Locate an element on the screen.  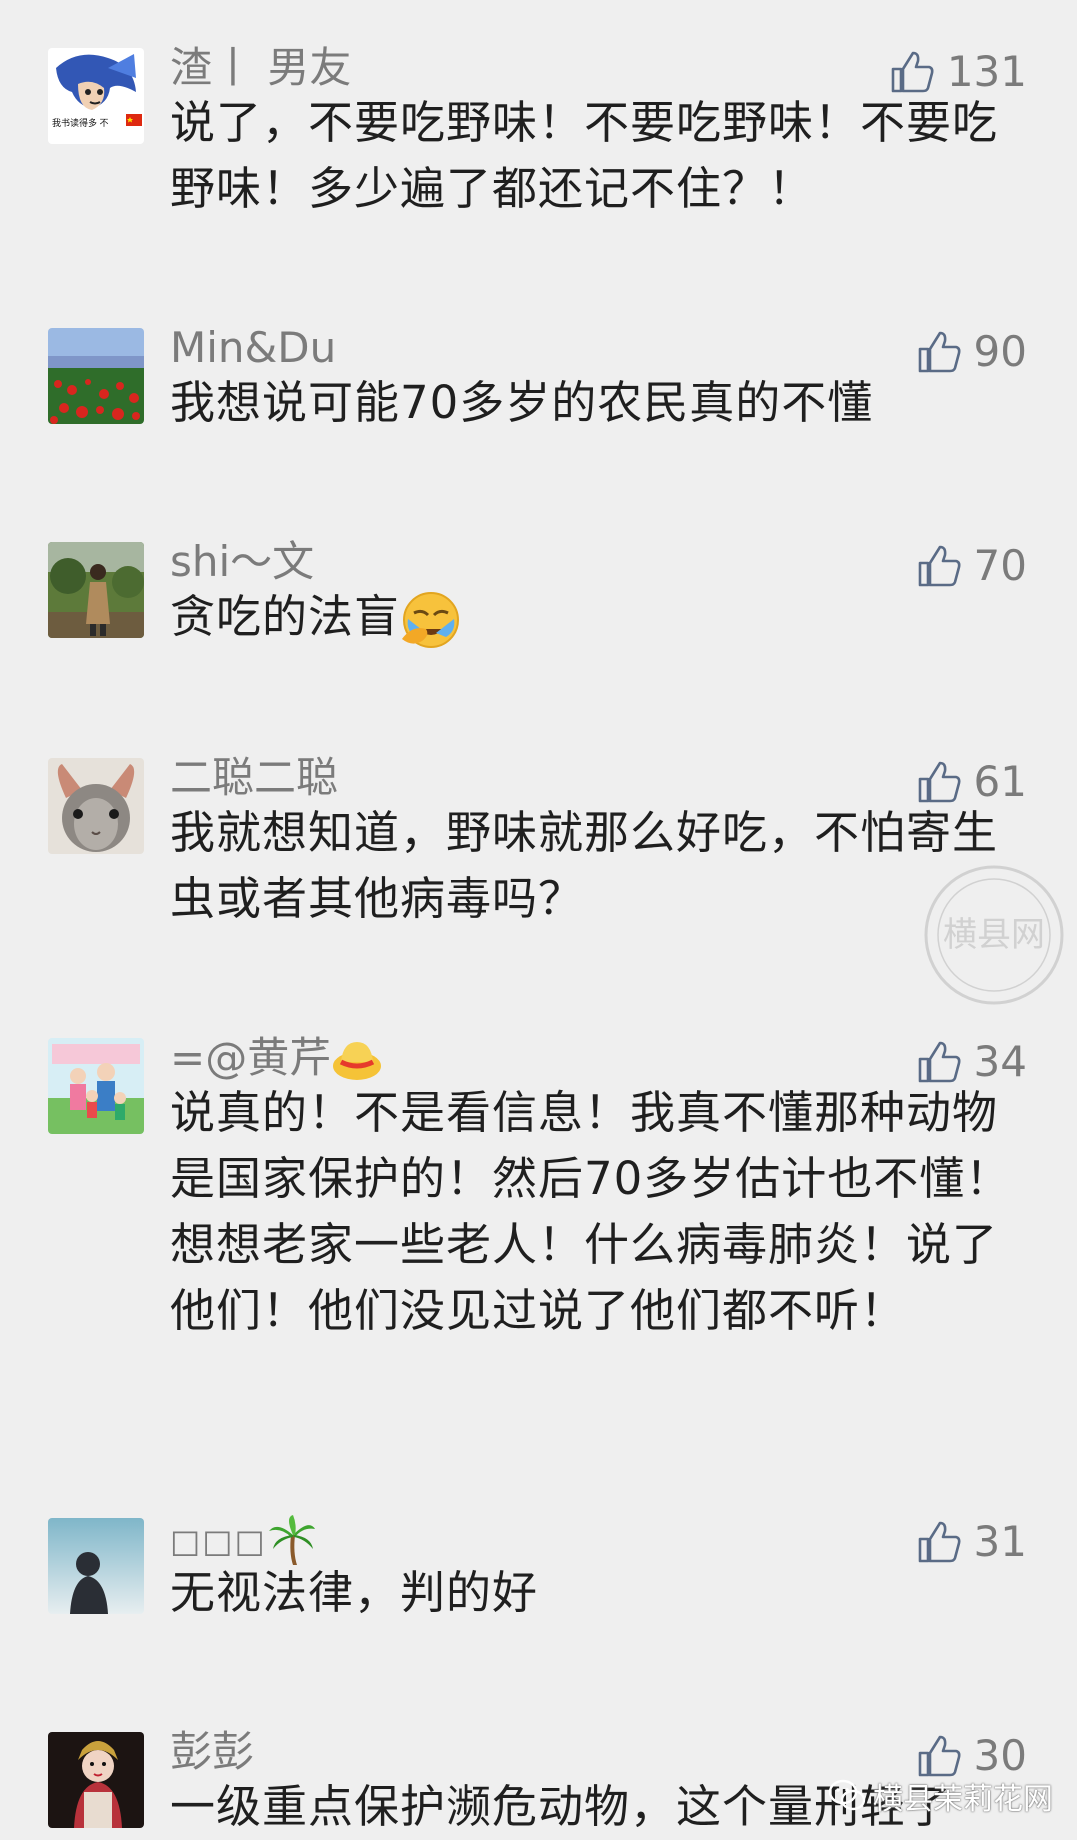
username: Min&Du is located at coordinates (253, 348).